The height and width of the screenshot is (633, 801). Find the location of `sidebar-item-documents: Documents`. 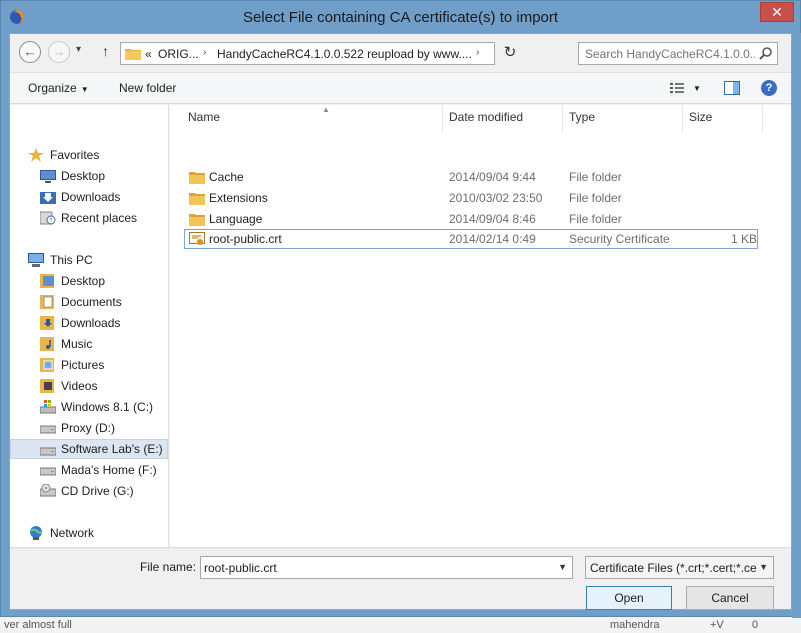

sidebar-item-documents: Documents is located at coordinates (89, 302).